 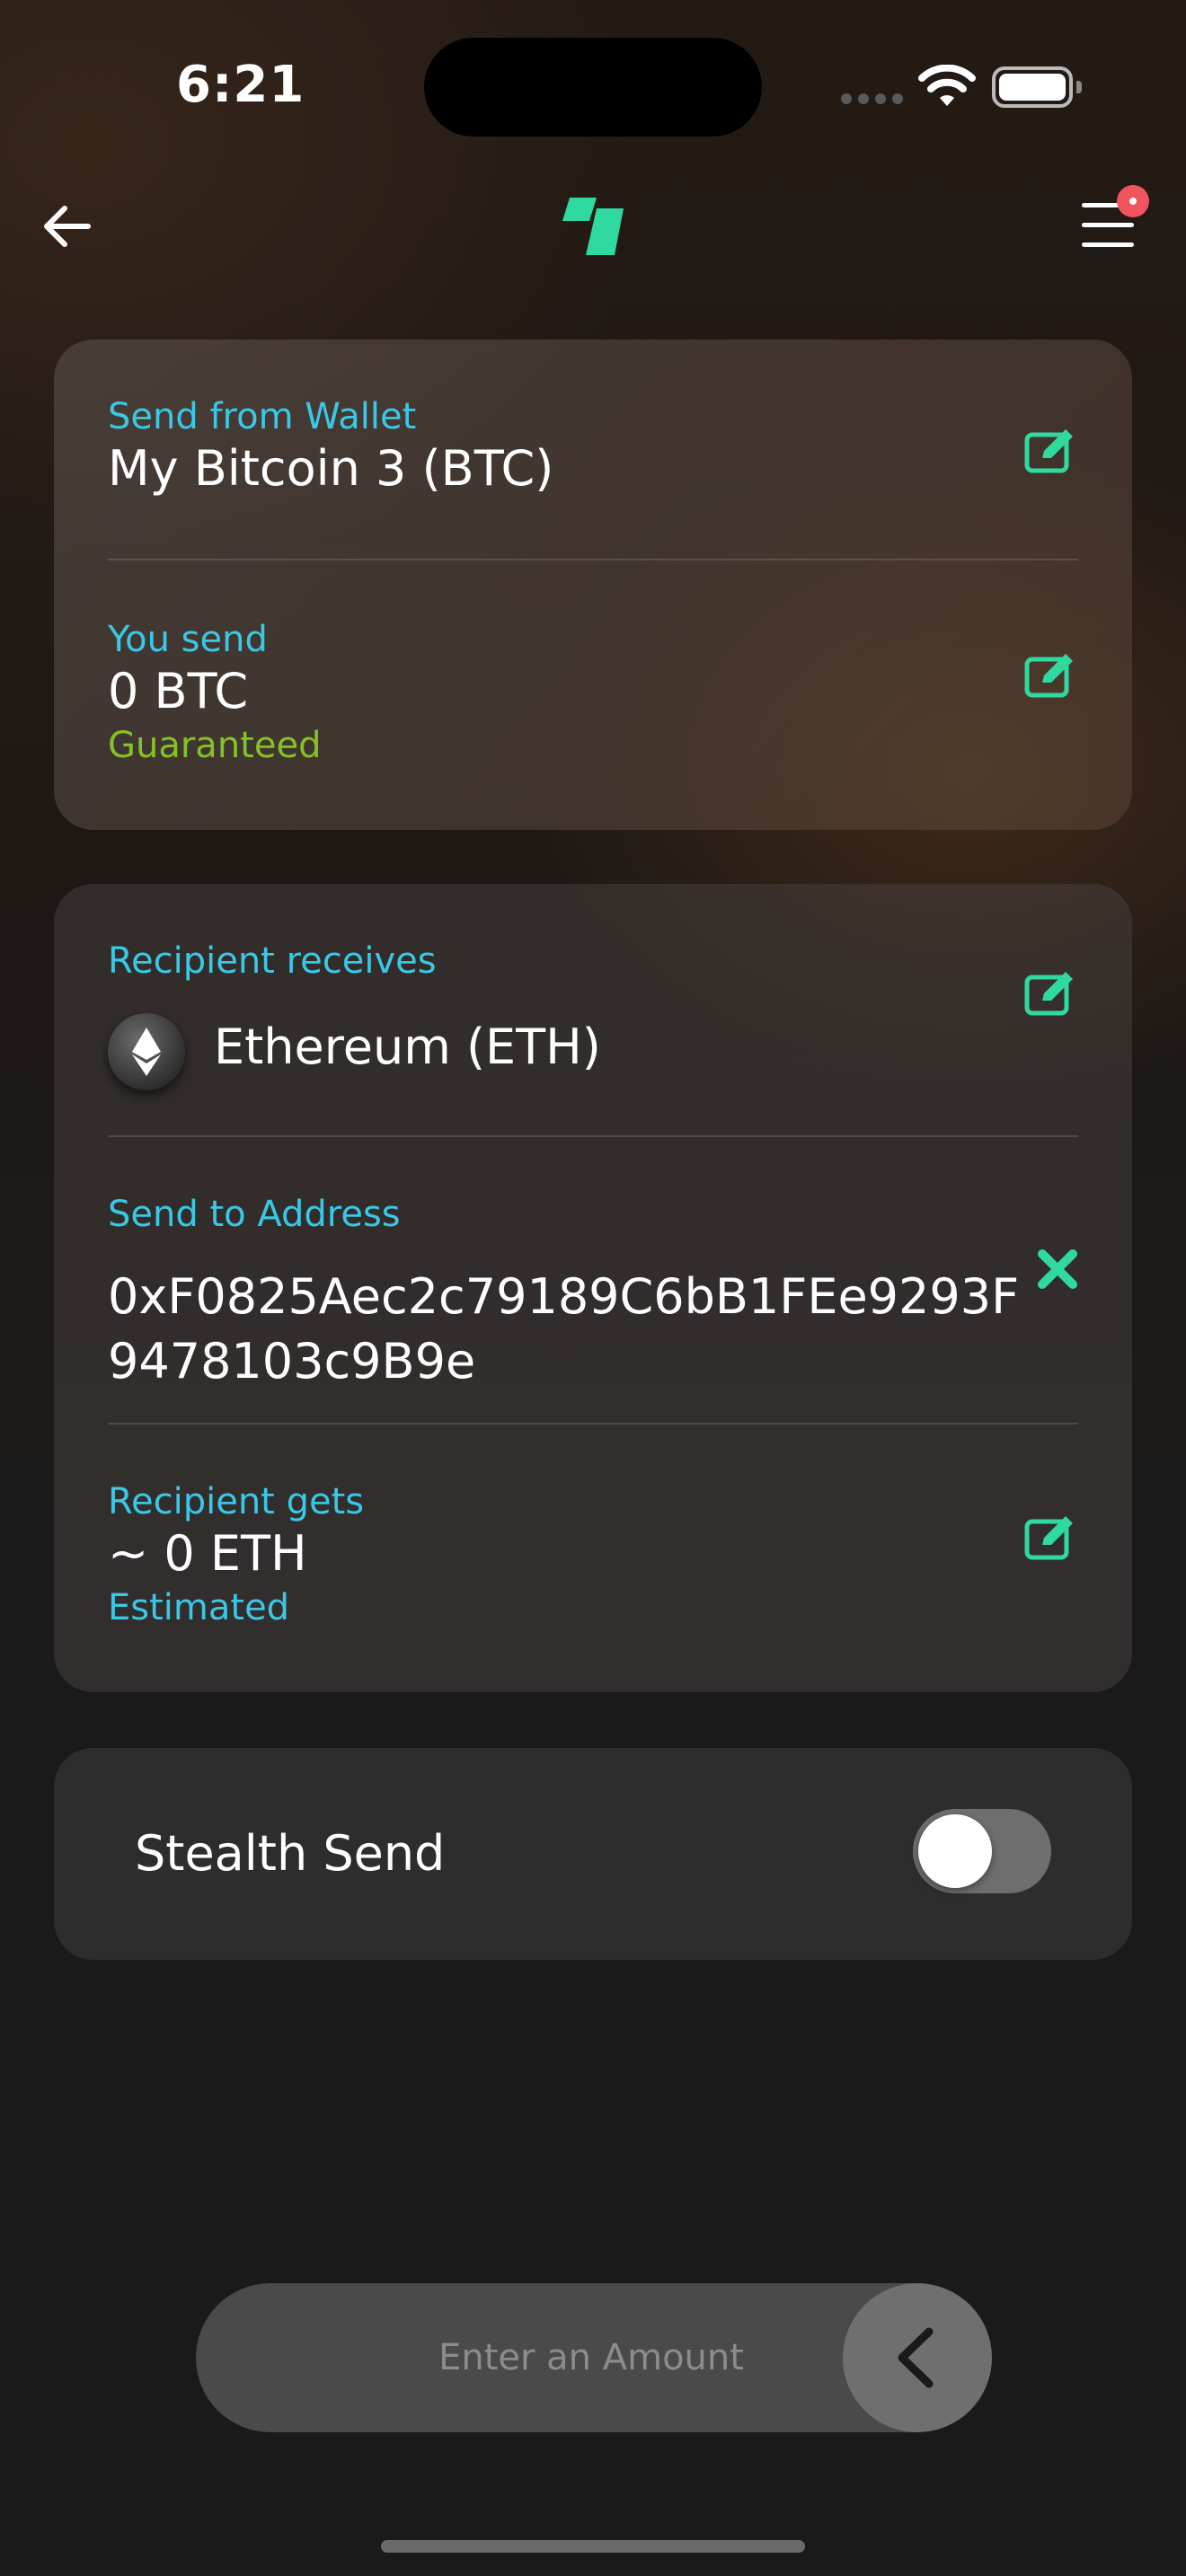 What do you see at coordinates (407, 1047) in the screenshot?
I see `recipient-receives-value: Ethereum (ETH)` at bounding box center [407, 1047].